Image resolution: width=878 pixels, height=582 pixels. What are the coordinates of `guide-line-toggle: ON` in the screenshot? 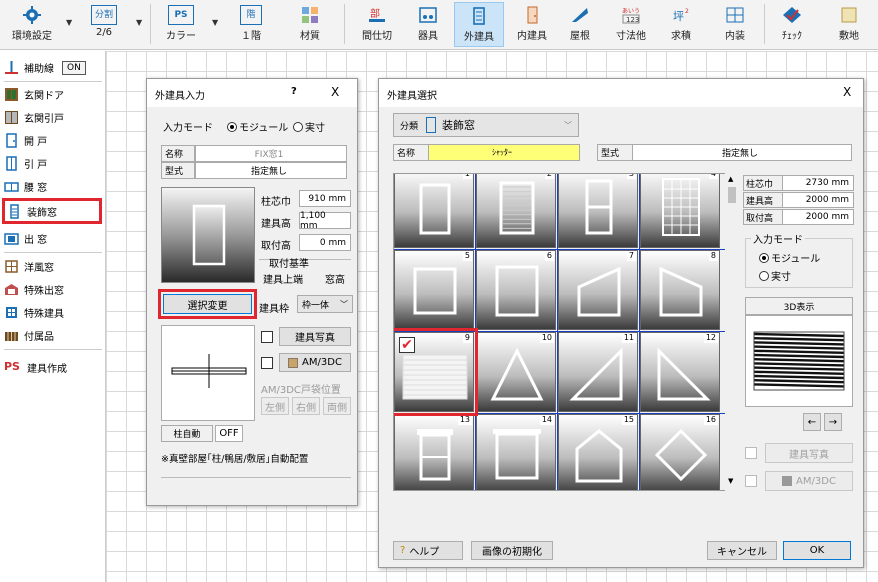 It's located at (74, 67).